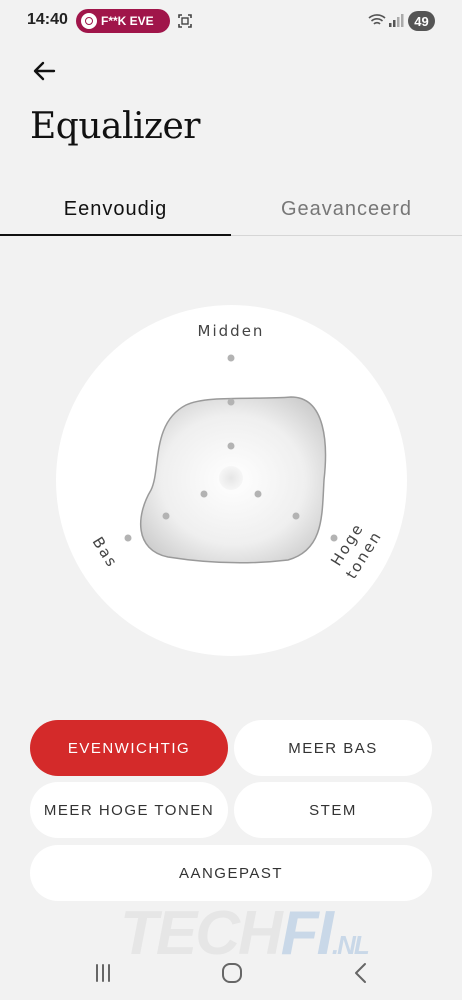  What do you see at coordinates (47, 19) in the screenshot?
I see `status-time: 14:40` at bounding box center [47, 19].